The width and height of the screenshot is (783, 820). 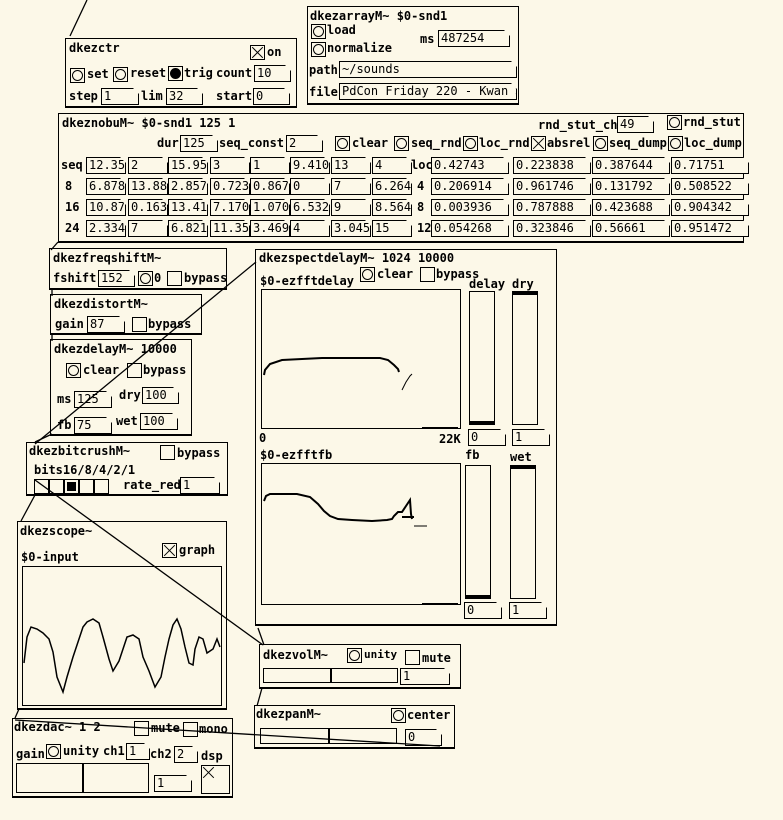 What do you see at coordinates (230, 207) in the screenshot?
I see `nobu-seq-cell: 7.170` at bounding box center [230, 207].